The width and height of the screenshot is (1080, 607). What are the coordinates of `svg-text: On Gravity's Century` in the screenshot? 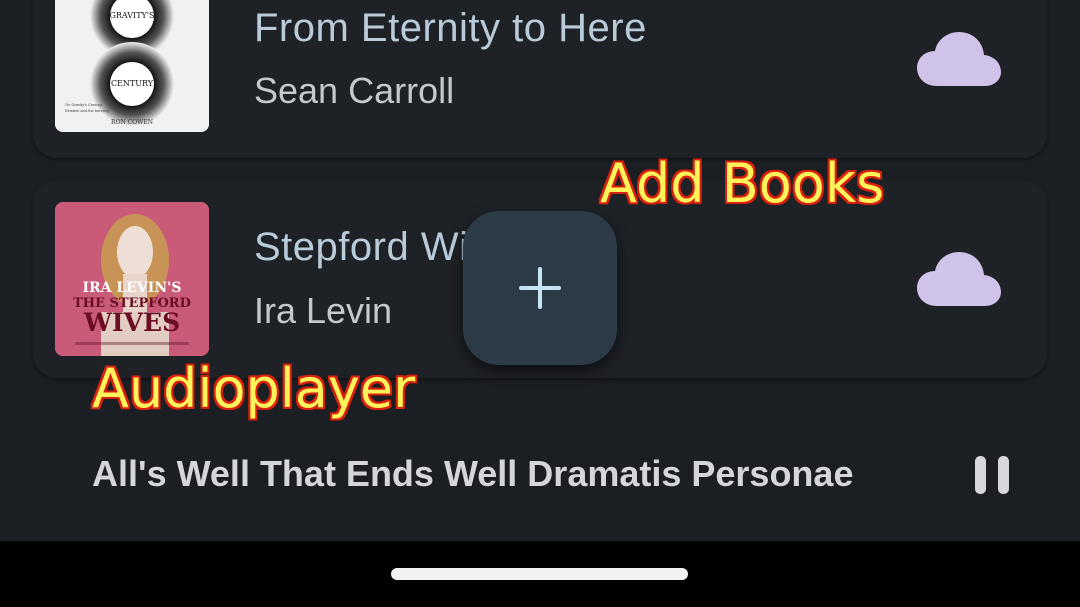 It's located at (83, 104).